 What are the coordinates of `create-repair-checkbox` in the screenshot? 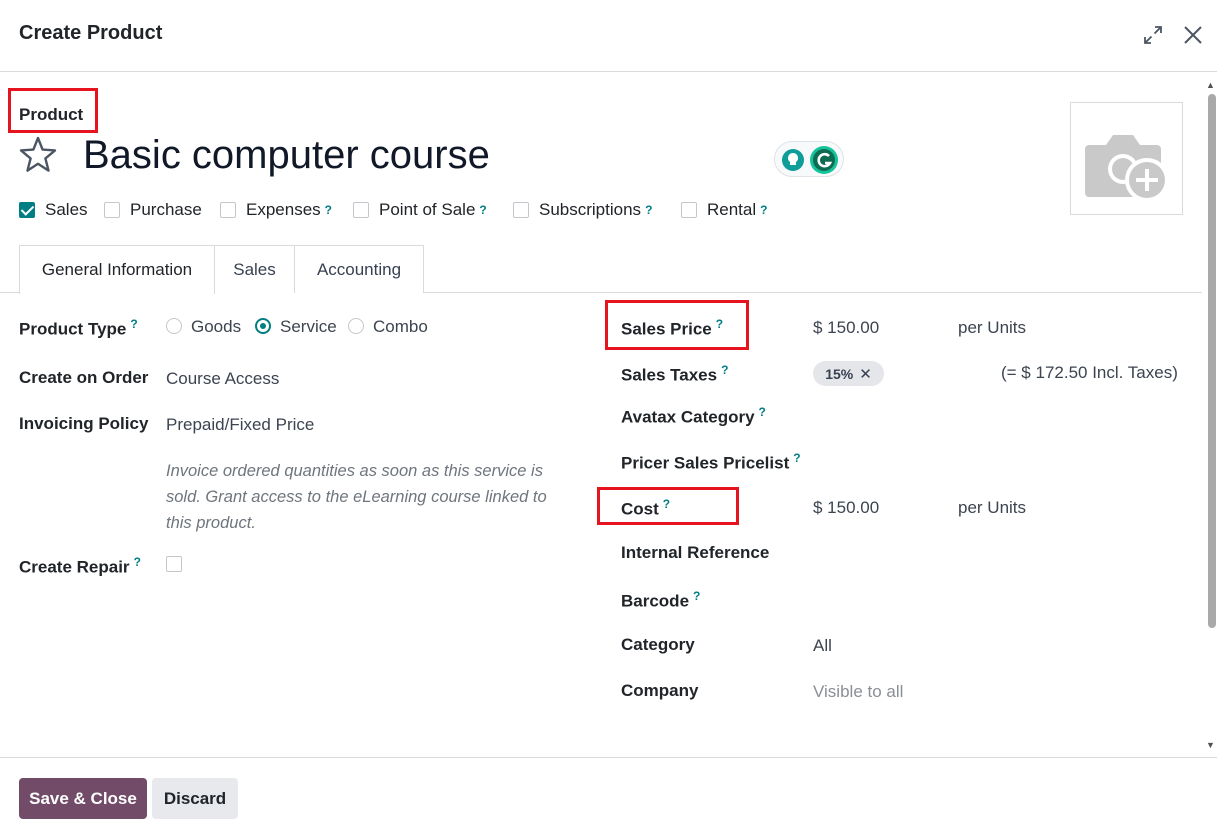 It's located at (174, 564).